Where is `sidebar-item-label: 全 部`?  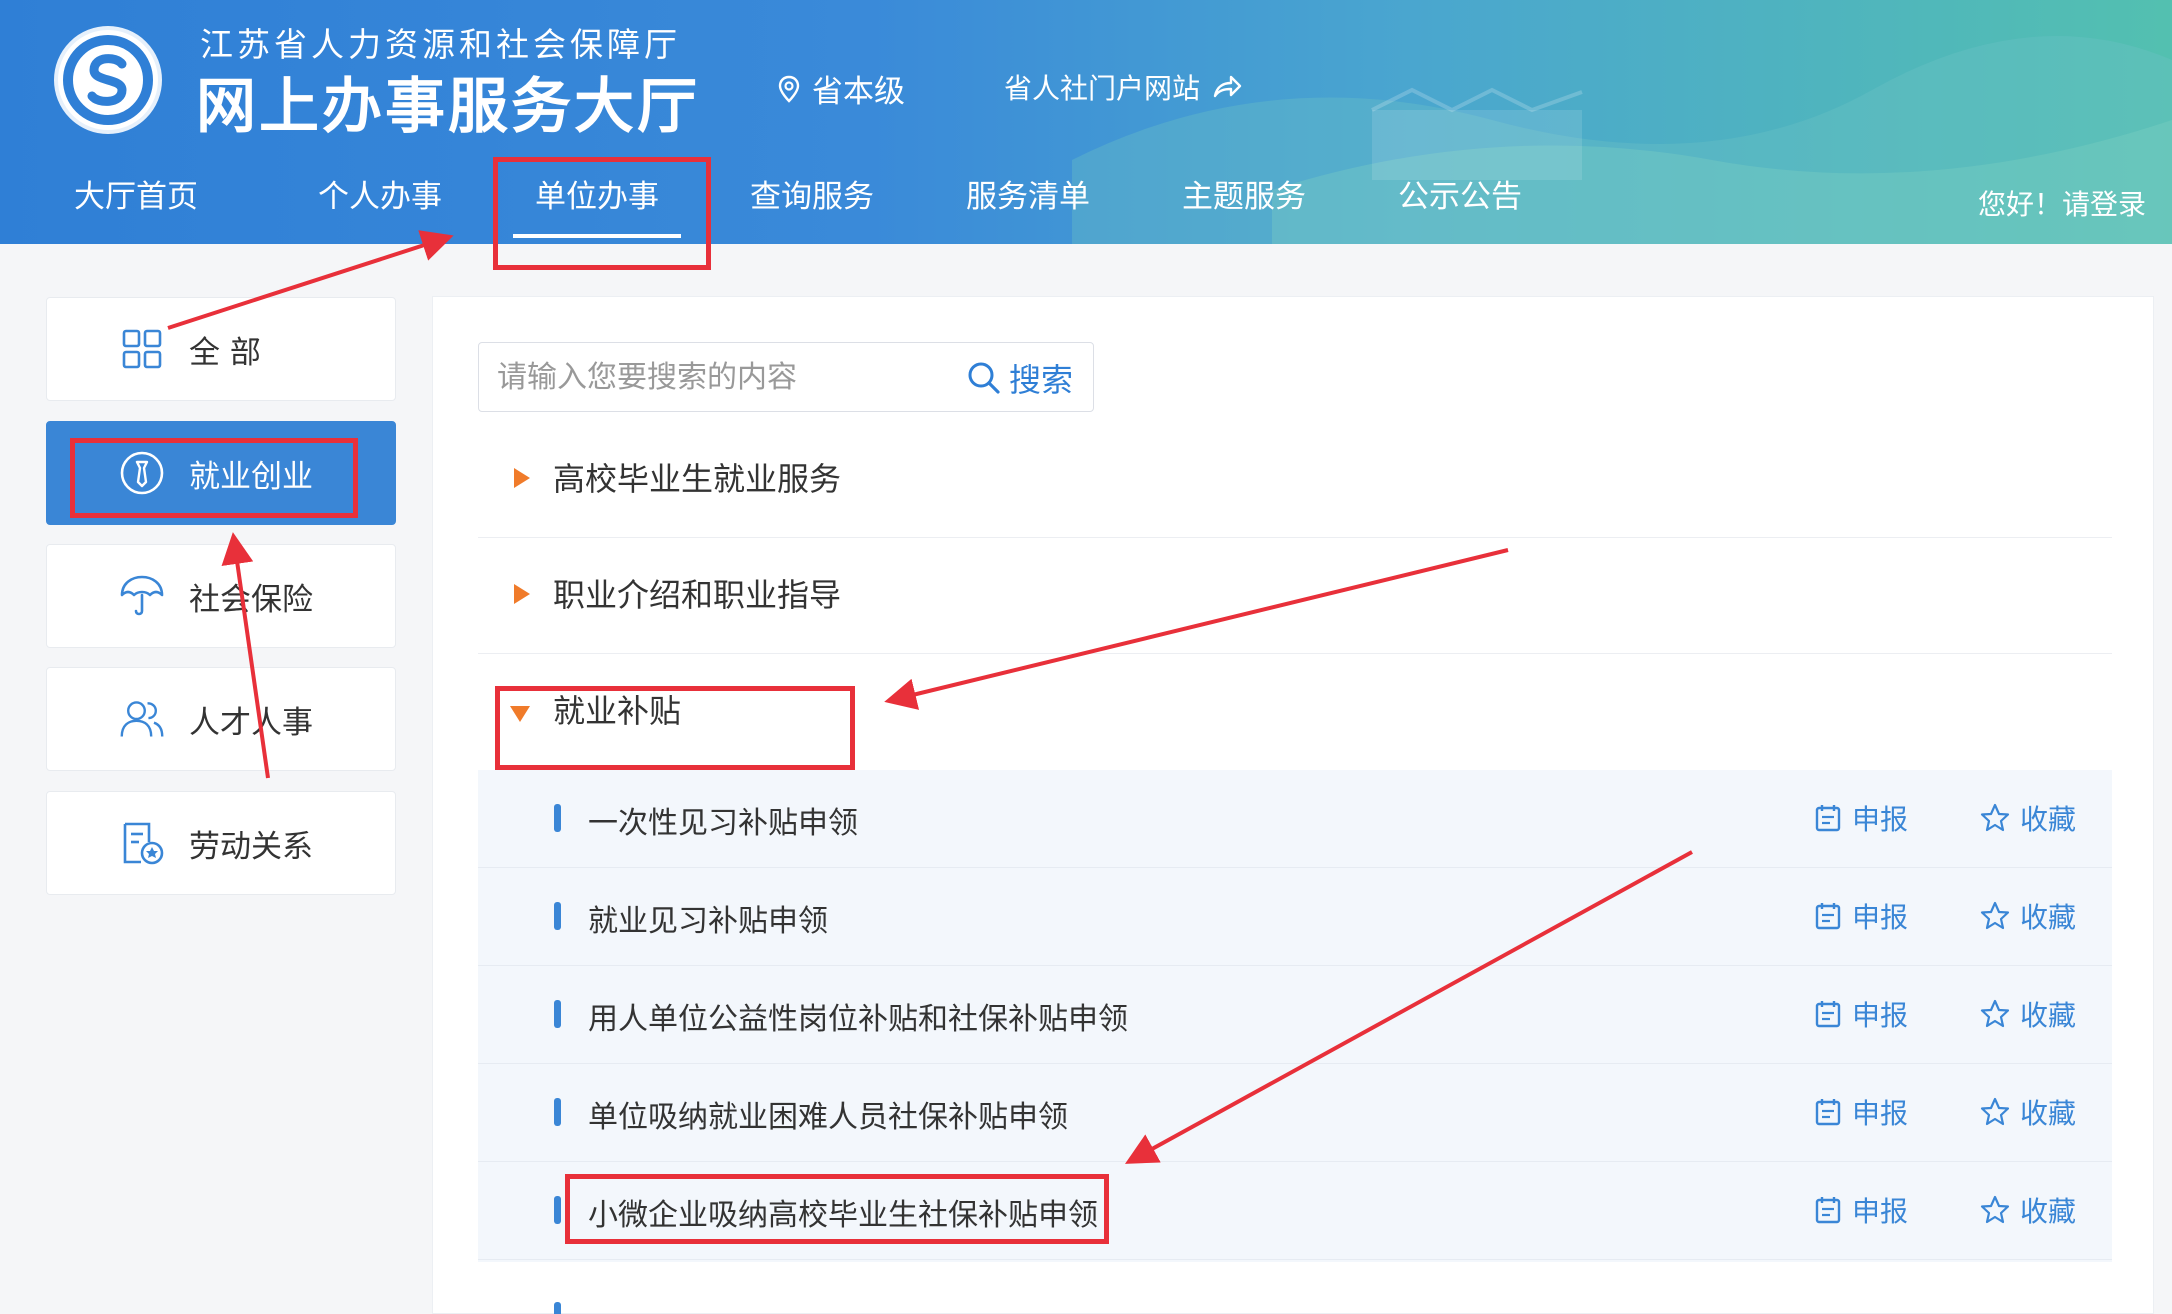
sidebar-item-label: 全 部 is located at coordinates (225, 352).